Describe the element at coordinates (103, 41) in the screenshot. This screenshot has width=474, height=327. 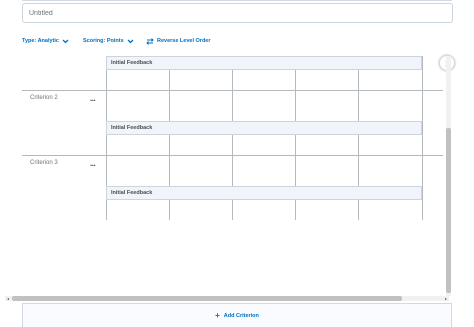
I see `scoring-label: Scoring: Points` at that location.